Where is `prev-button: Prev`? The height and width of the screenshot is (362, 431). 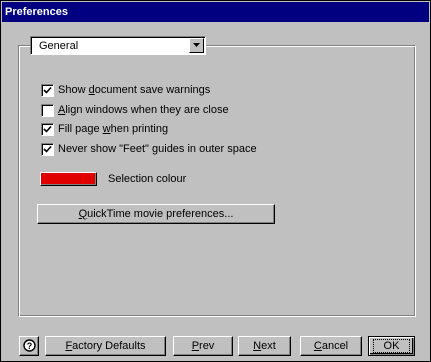 prev-button: Prev is located at coordinates (203, 346).